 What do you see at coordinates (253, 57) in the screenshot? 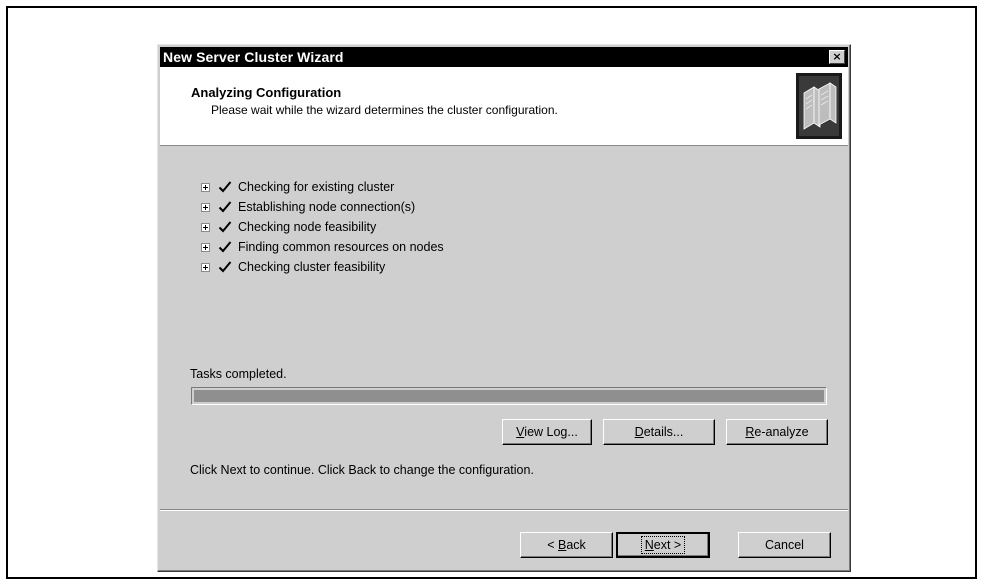
I see `window-title: New Server Cluster Wizard` at bounding box center [253, 57].